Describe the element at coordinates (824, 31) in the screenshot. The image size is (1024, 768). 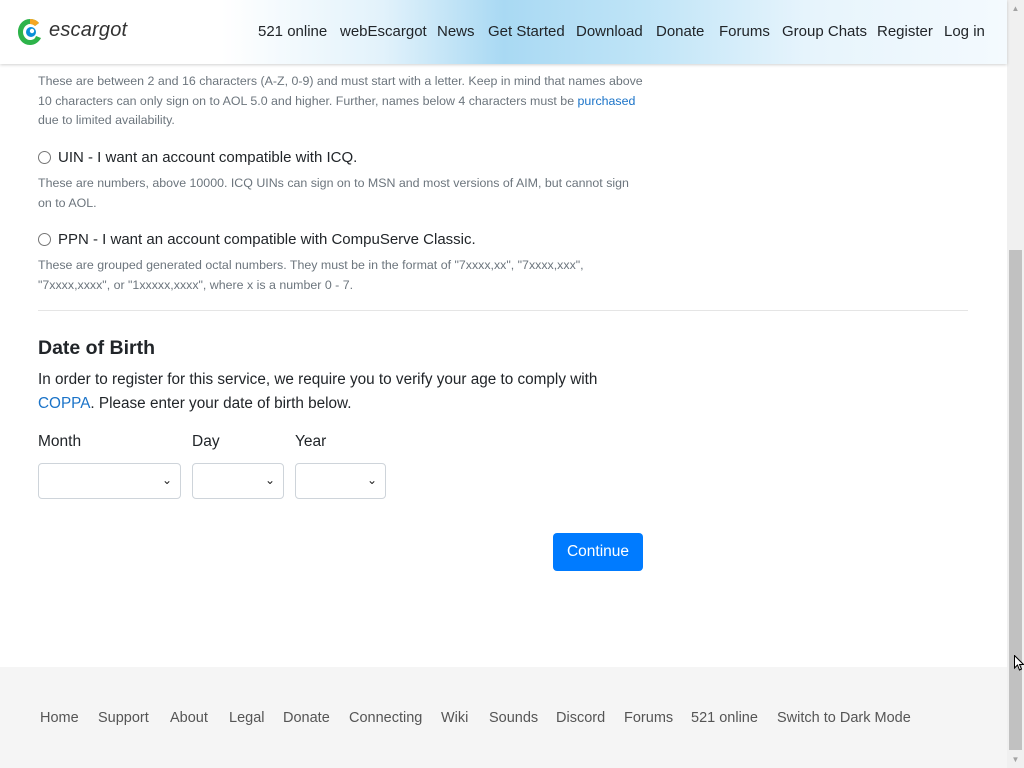
I see `nav-link-group-chats: Group Chats` at that location.